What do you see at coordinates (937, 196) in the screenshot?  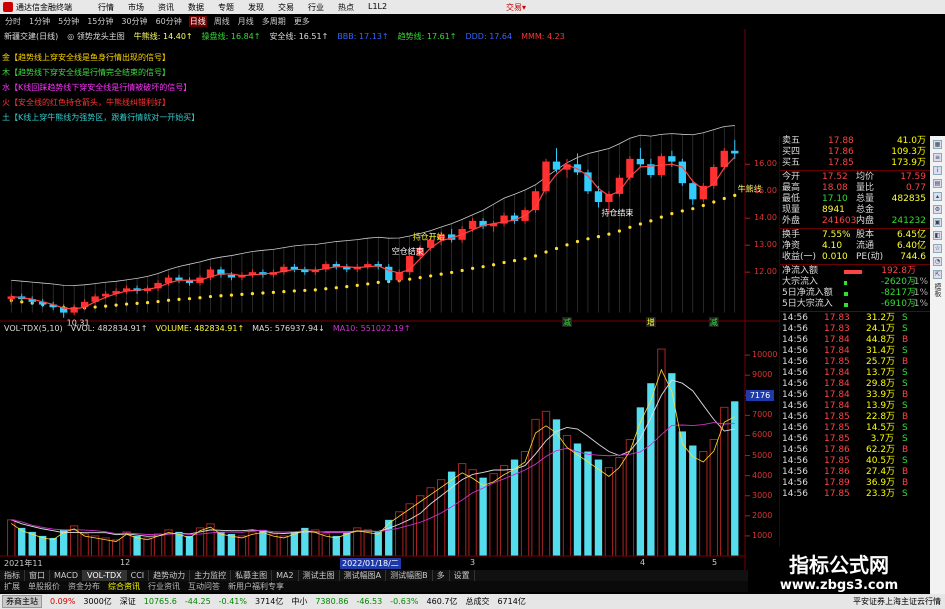 I see `up-arrow-icon: ▴` at bounding box center [937, 196].